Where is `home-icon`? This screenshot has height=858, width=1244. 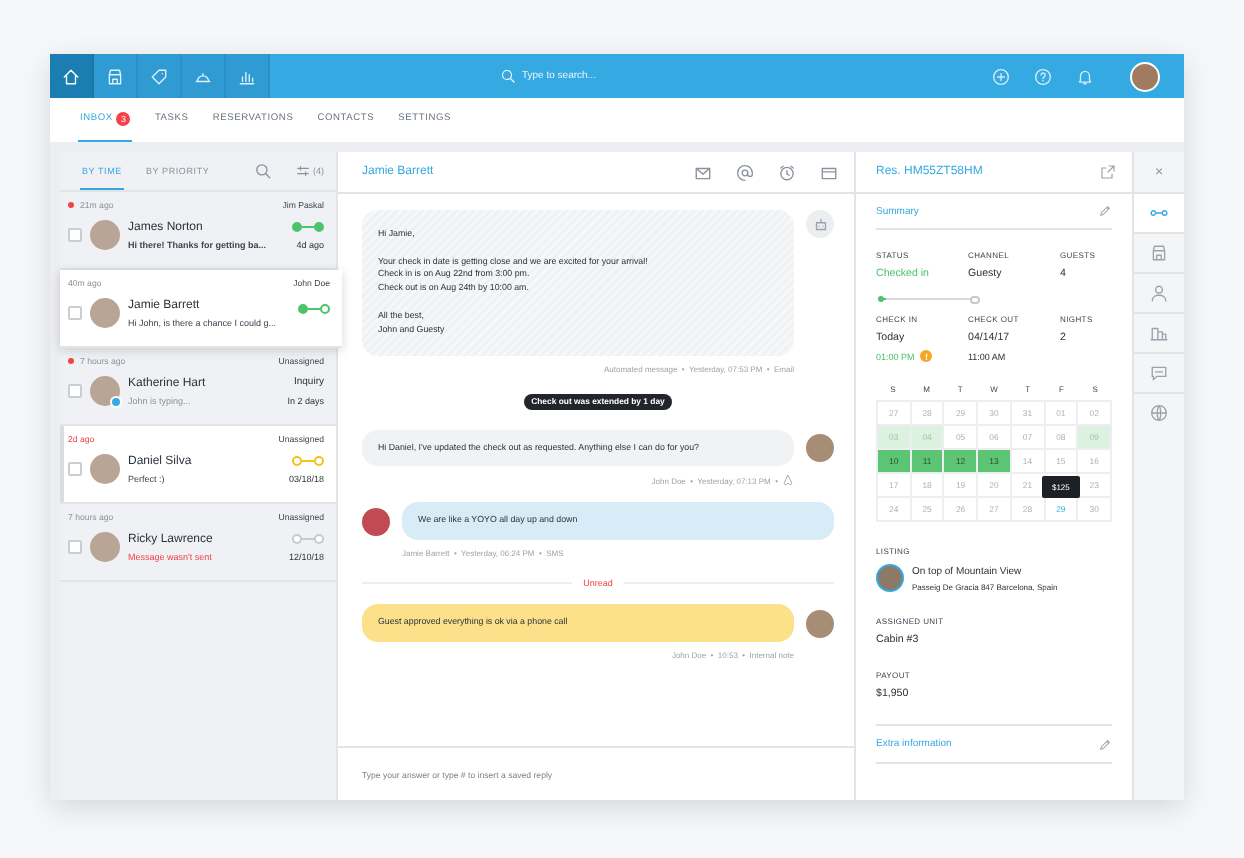
home-icon is located at coordinates (71, 76).